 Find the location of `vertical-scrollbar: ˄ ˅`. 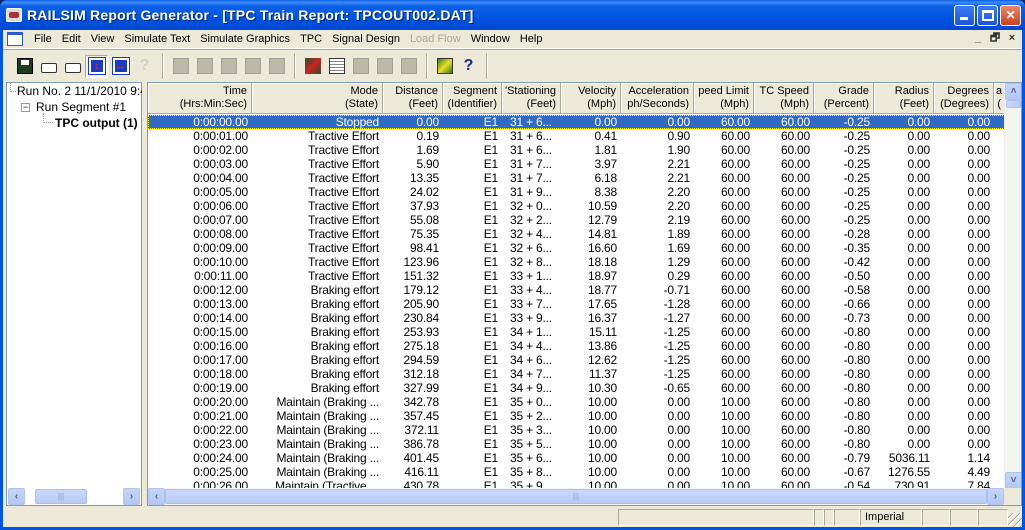

vertical-scrollbar: ˄ ˅ is located at coordinates (1012, 286).